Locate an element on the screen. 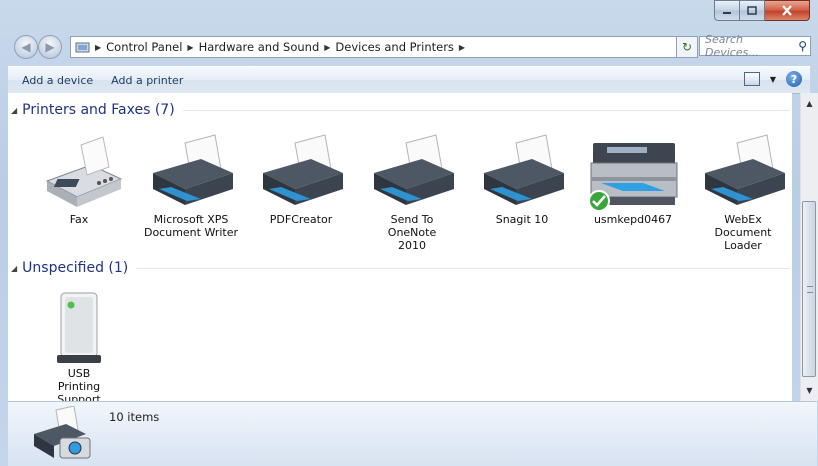  search-icon: ⚲ is located at coordinates (802, 46).